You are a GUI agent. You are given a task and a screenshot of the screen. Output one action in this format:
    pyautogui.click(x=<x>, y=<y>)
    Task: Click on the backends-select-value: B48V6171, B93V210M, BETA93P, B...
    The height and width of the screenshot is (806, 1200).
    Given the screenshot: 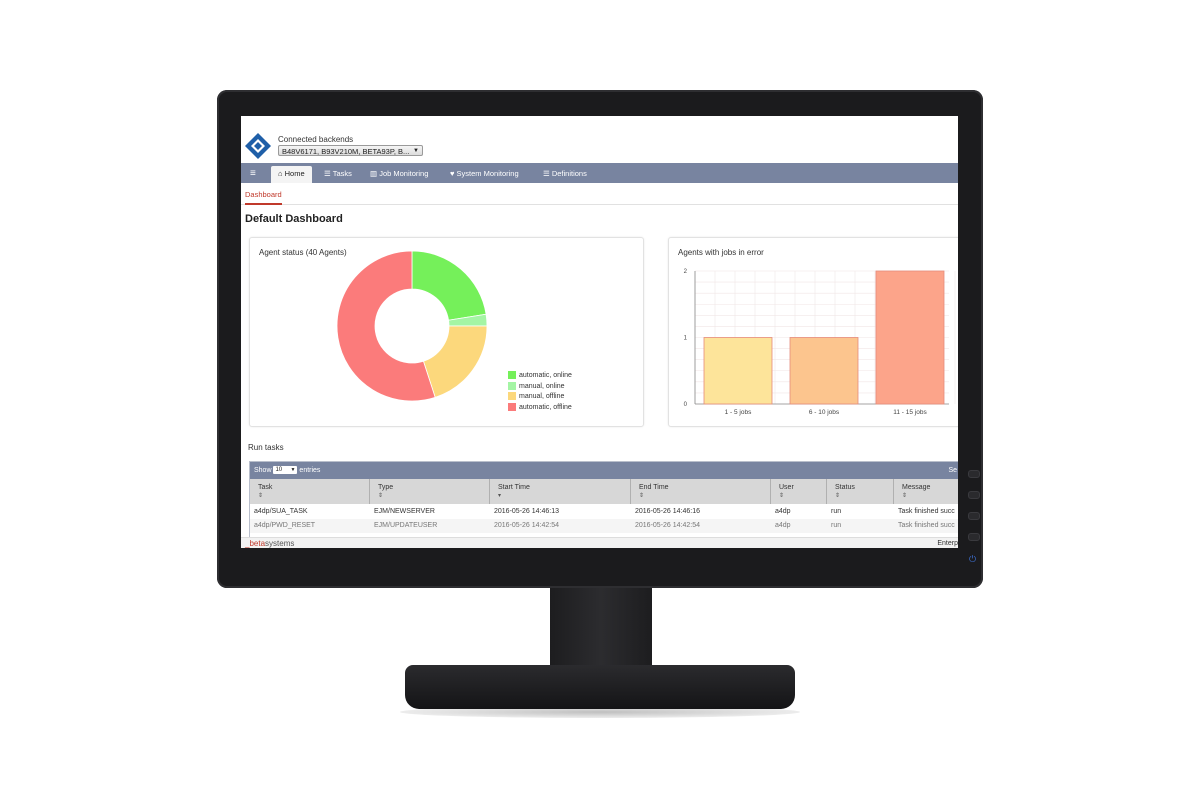 What is the action you would take?
    pyautogui.click(x=346, y=151)
    